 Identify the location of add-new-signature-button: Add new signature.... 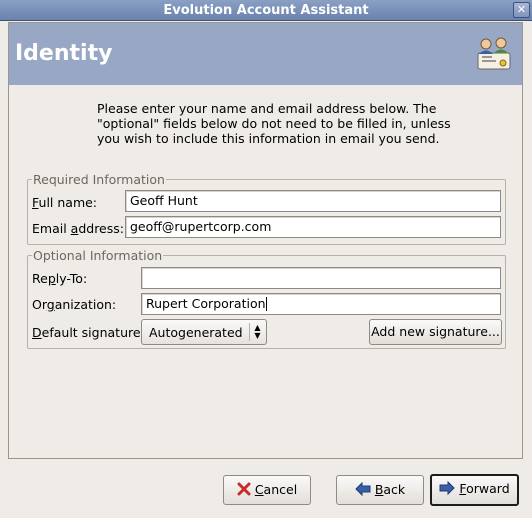
(435, 332).